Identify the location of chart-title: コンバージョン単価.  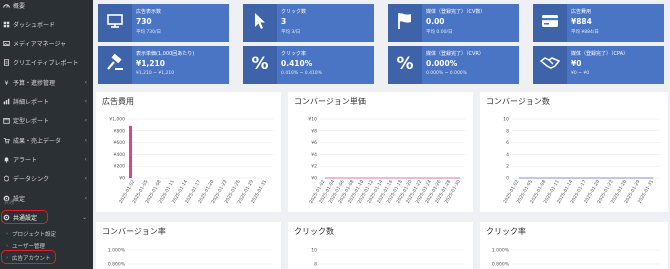
(330, 101).